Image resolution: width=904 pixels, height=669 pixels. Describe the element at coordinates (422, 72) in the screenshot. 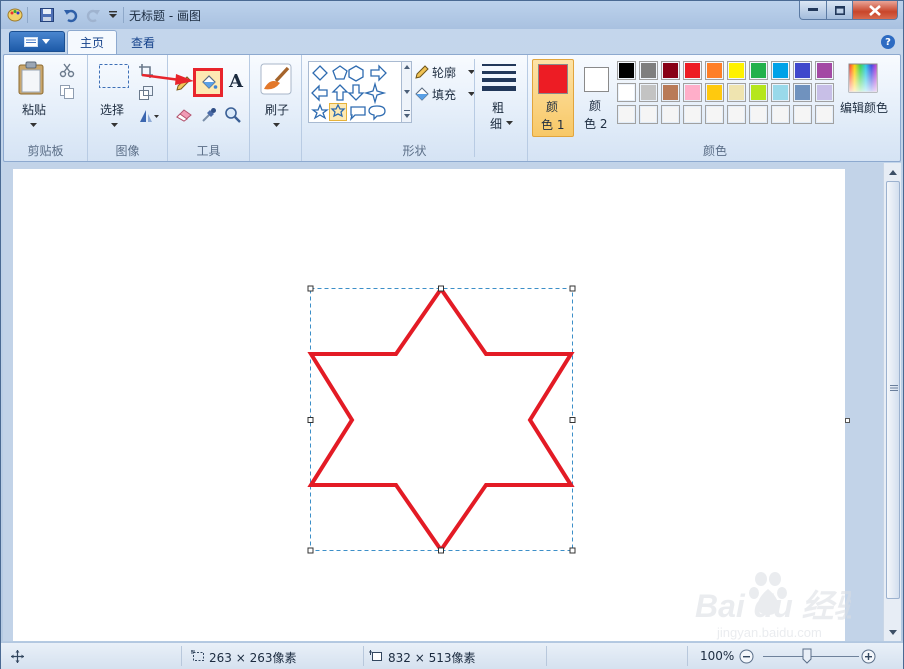

I see `outline-pencil-icon` at that location.